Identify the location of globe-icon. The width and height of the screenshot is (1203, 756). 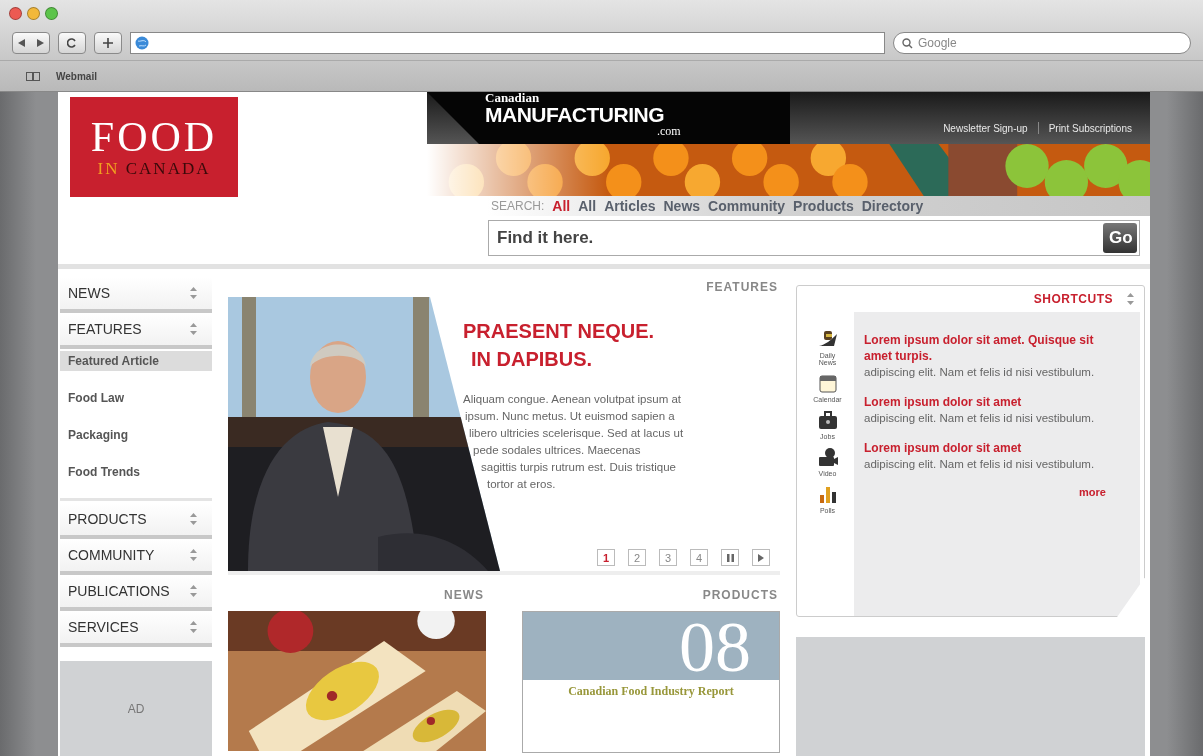
(142, 43).